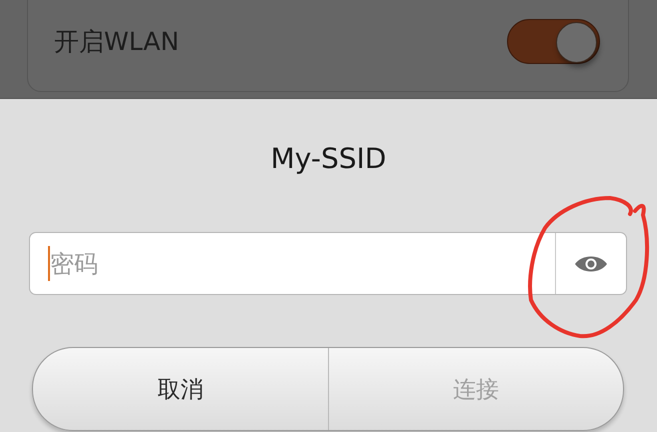  I want to click on eye-icon, so click(591, 264).